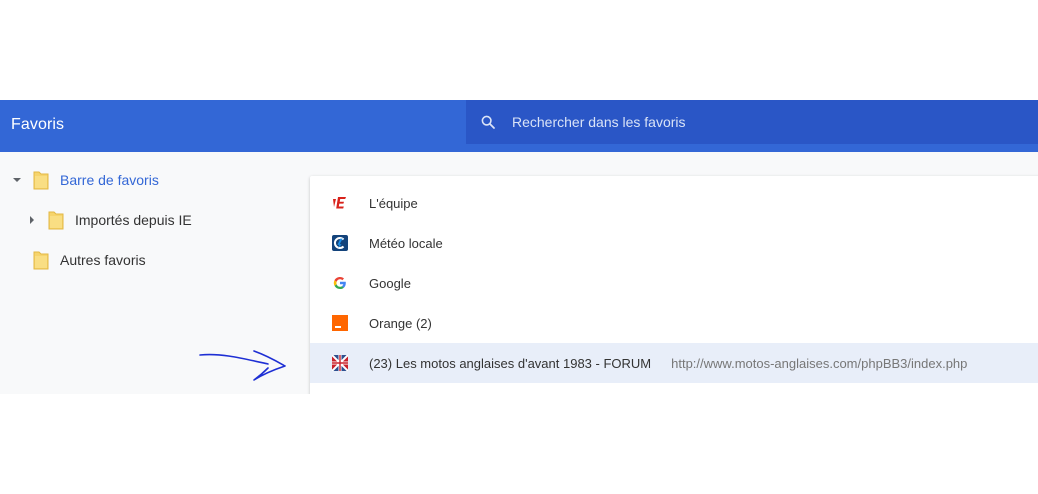 This screenshot has width=1038, height=494. Describe the element at coordinates (390, 283) in the screenshot. I see `bookmark-title: Google` at that location.